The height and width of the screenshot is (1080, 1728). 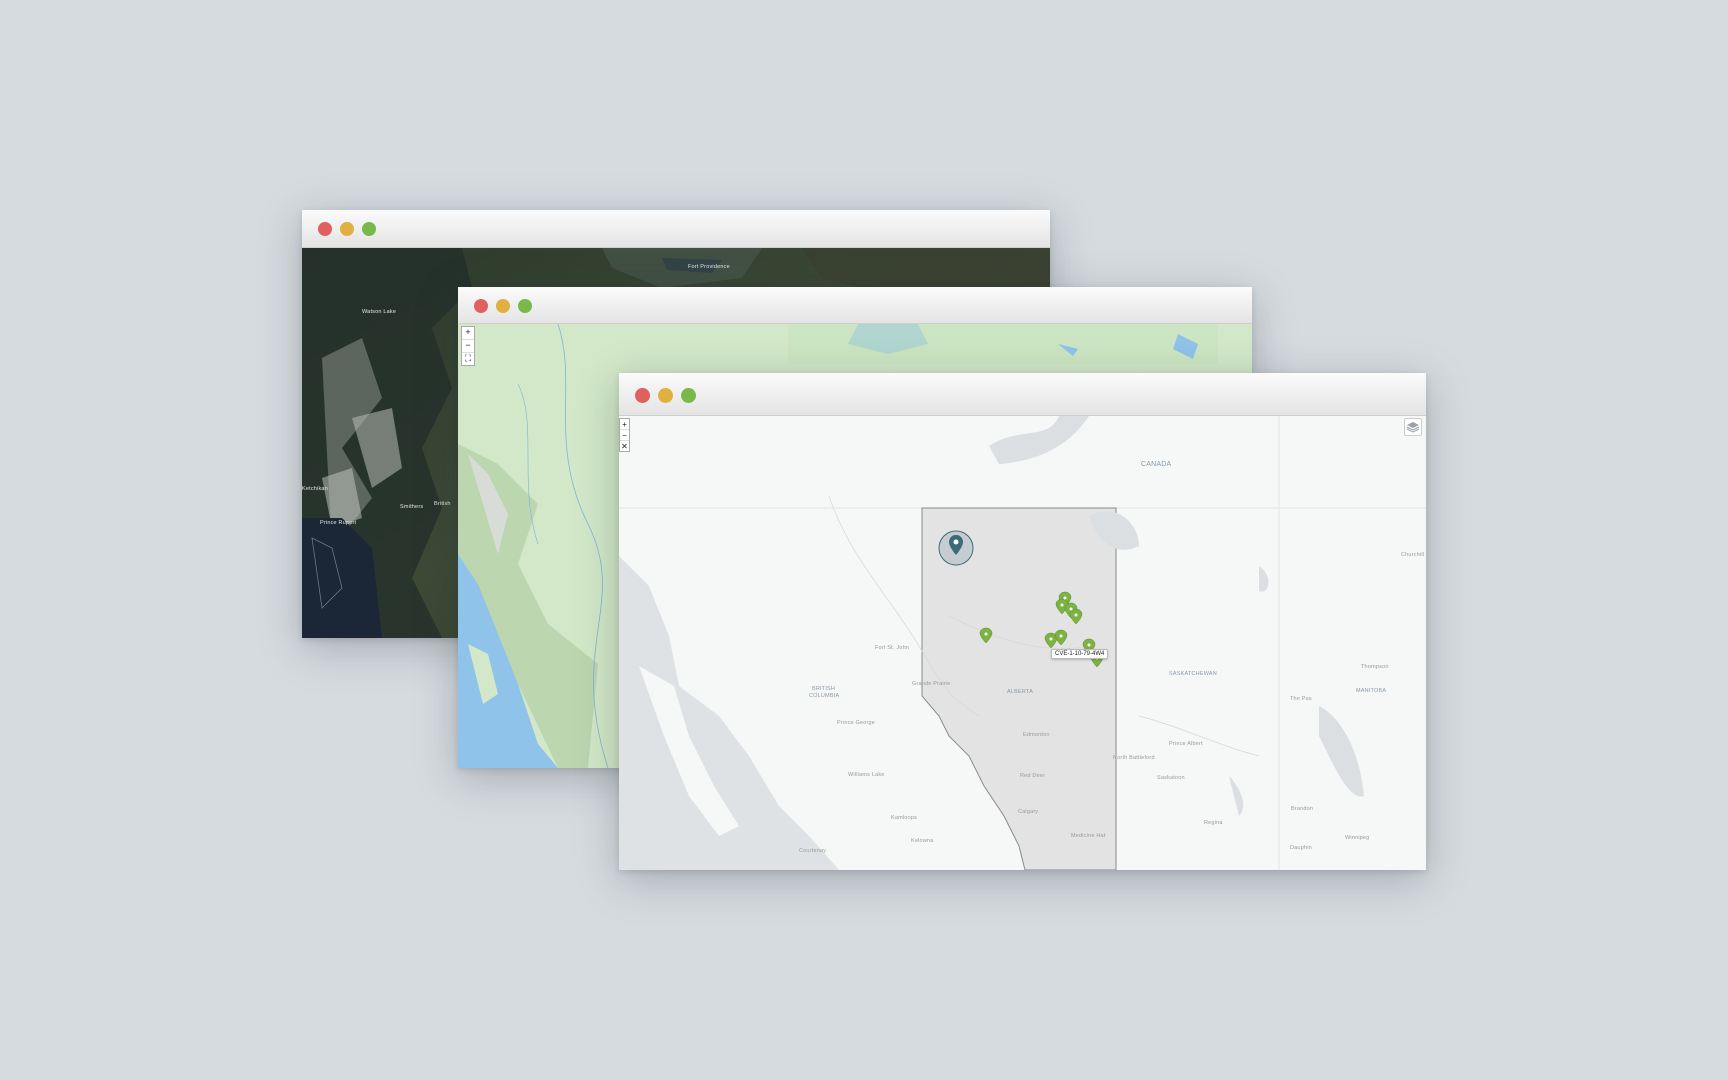 I want to click on map-label-dauphin: Dauphin, so click(x=1301, y=848).